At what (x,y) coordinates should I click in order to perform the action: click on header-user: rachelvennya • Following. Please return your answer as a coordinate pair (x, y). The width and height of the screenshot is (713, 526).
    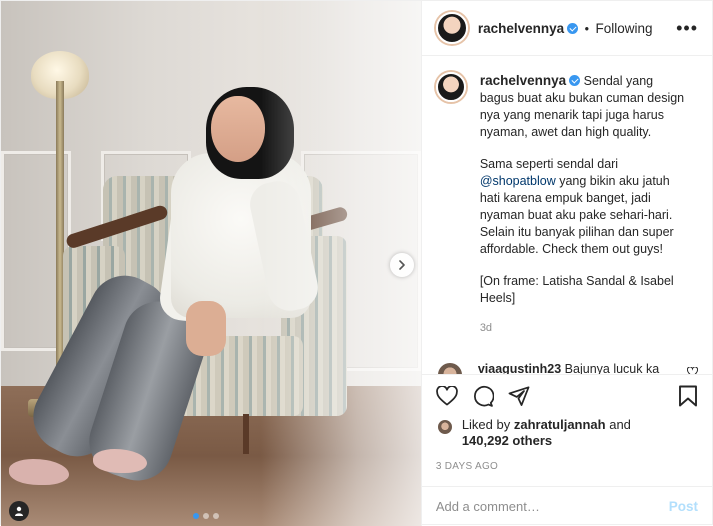
    Looking at the image, I should click on (565, 28).